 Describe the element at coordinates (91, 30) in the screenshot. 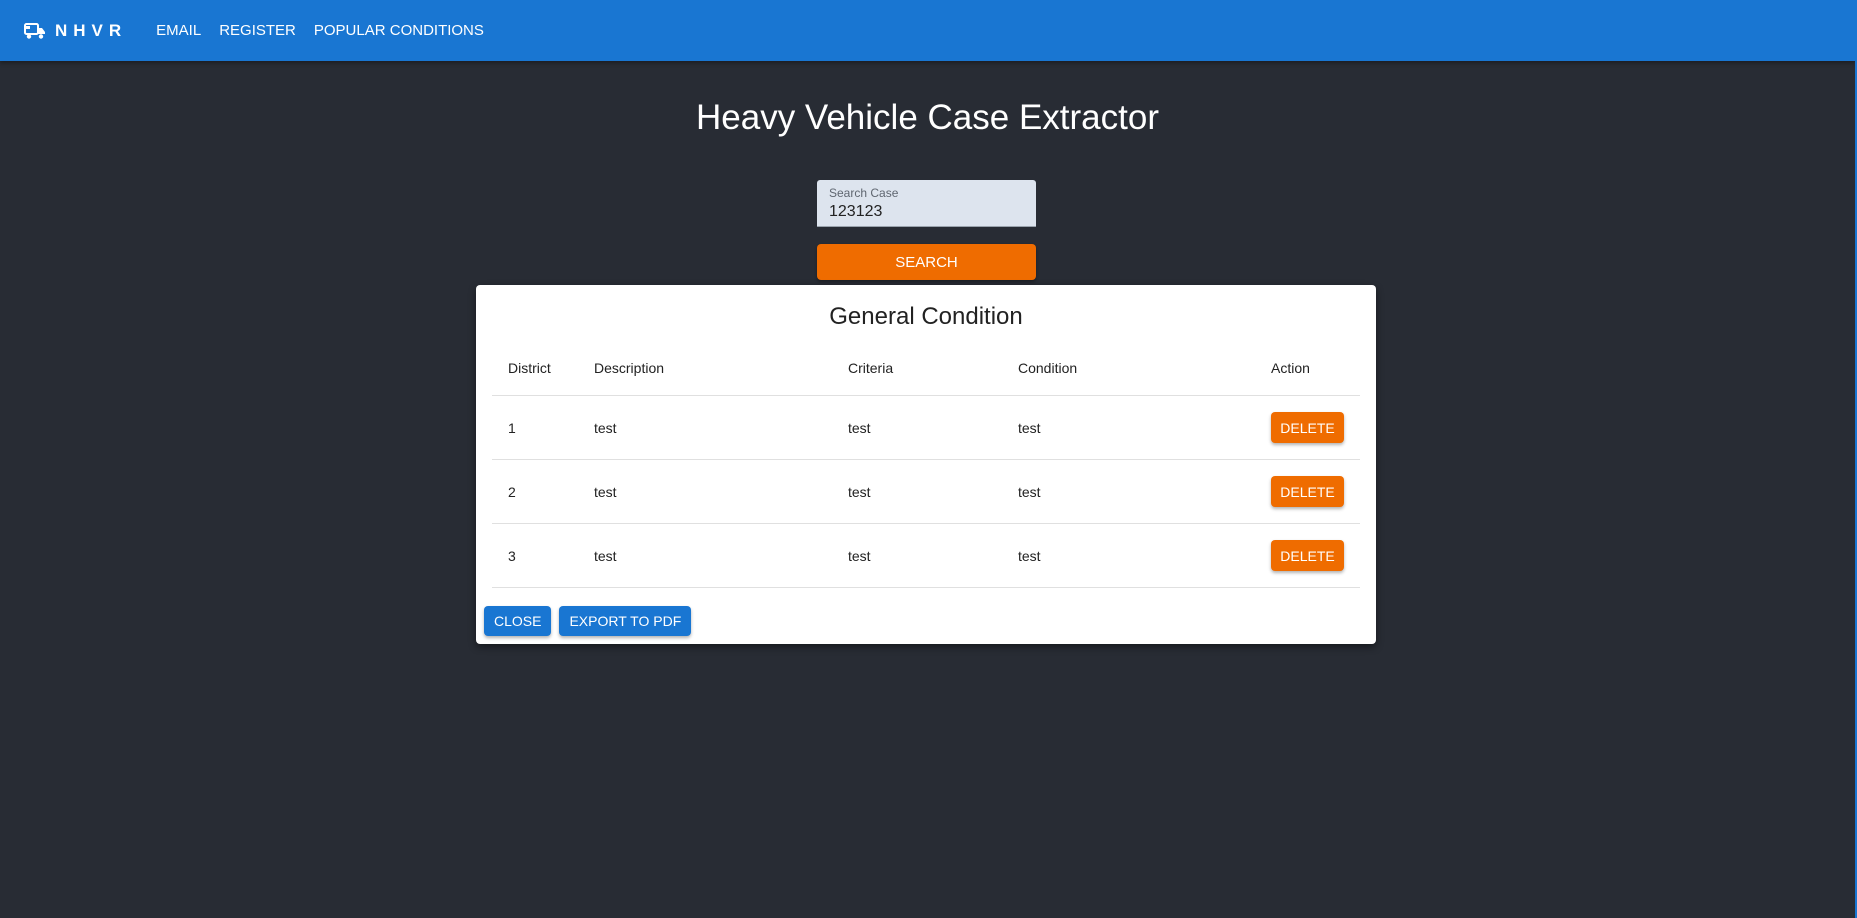

I see `brand-name: NHVR` at that location.